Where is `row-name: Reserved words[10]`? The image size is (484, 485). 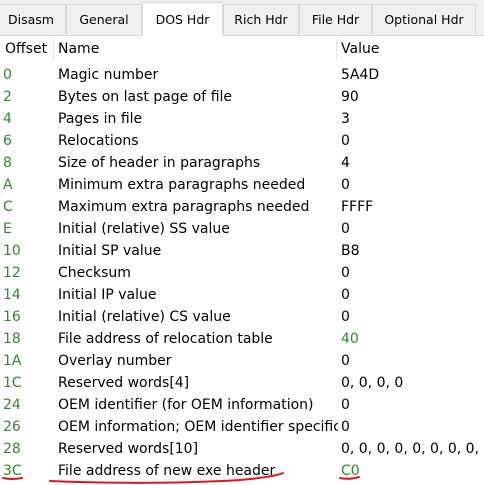
row-name: Reserved words[10] is located at coordinates (128, 449).